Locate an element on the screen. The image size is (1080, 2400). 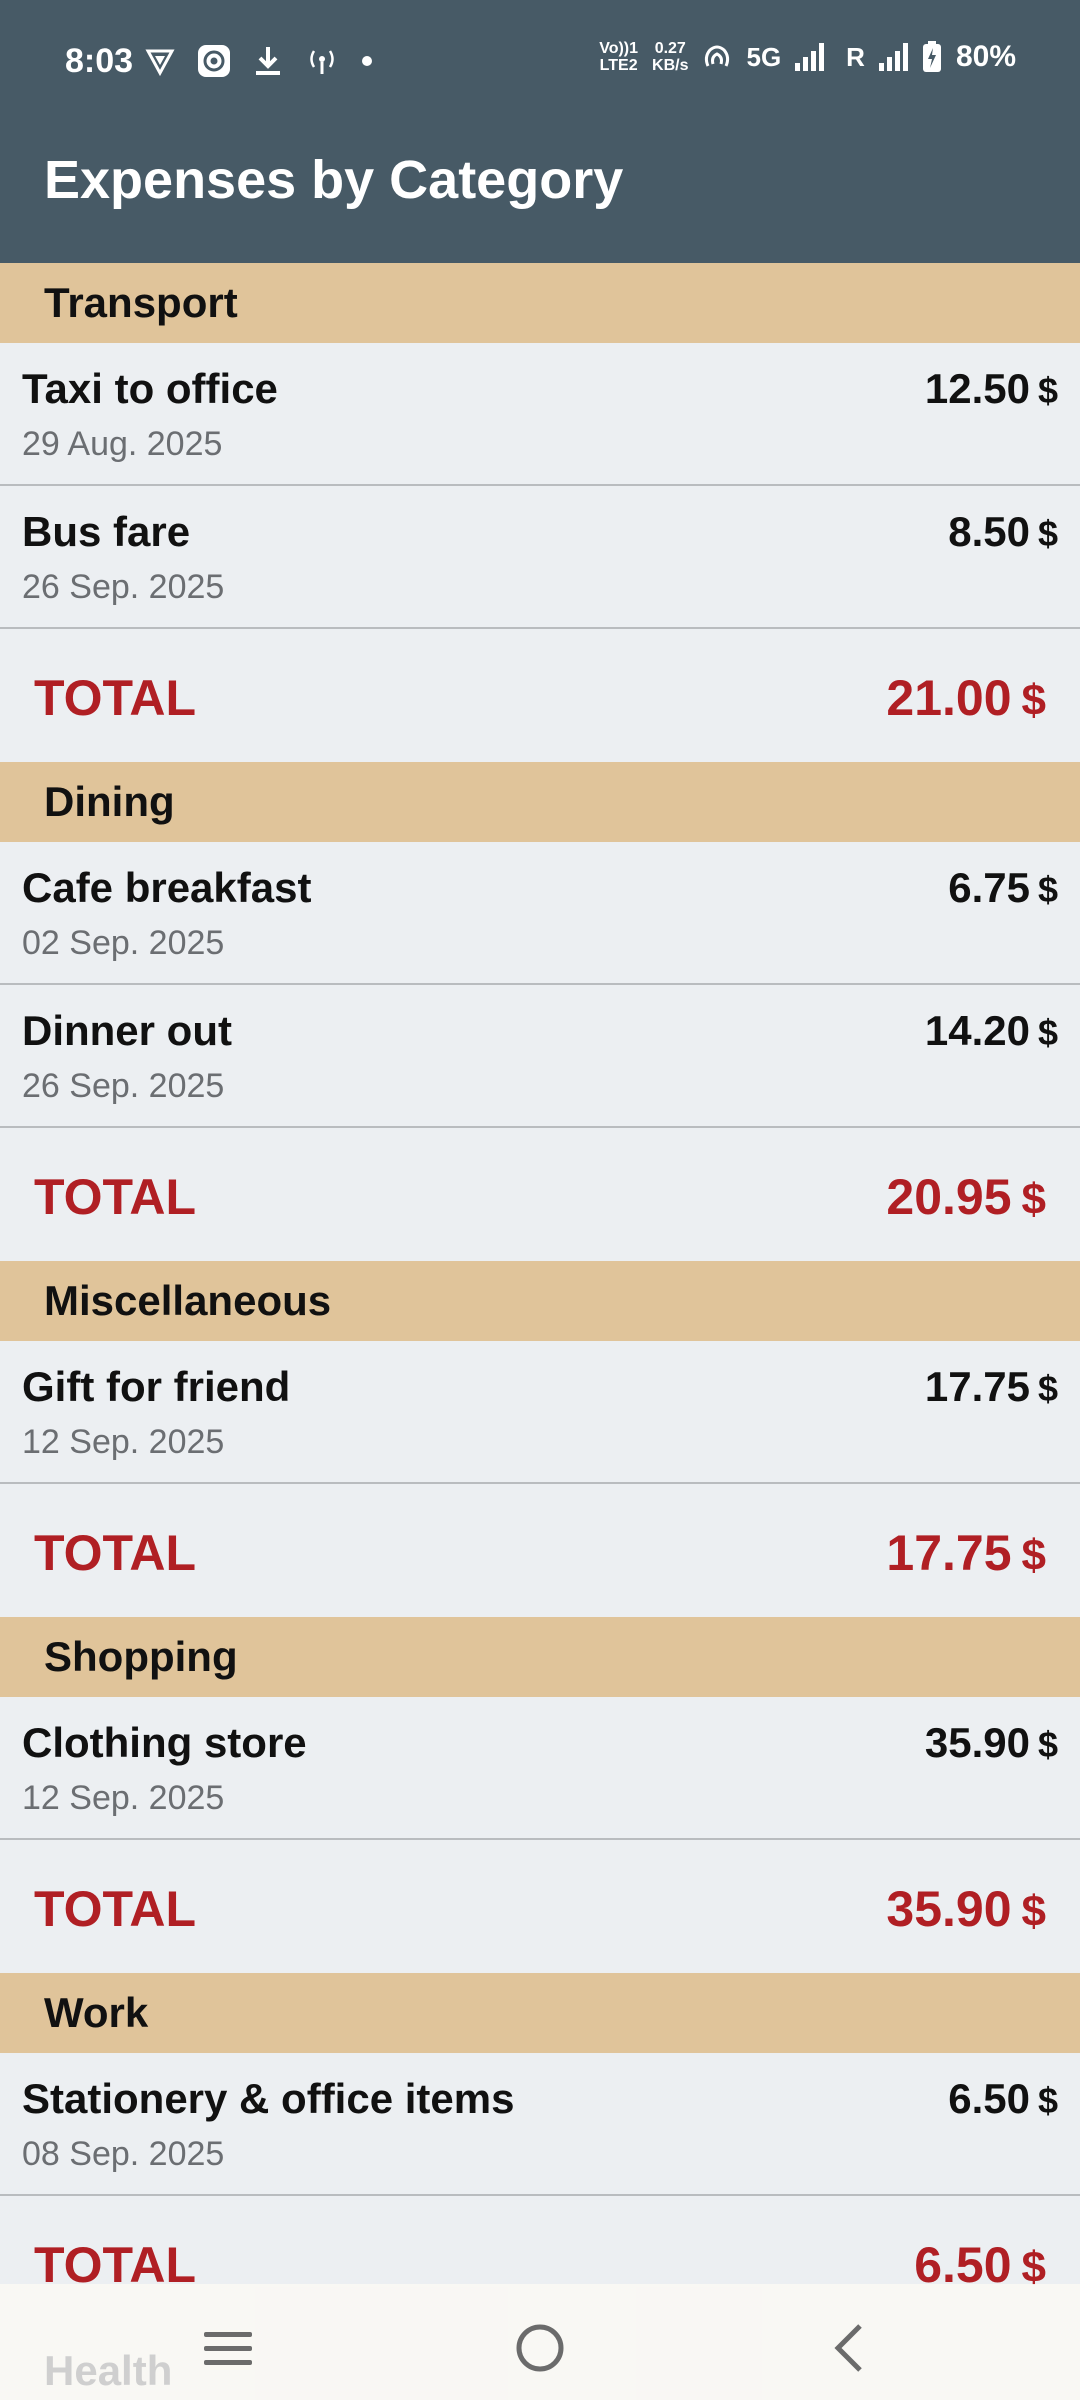
more-notifications-dot-icon is located at coordinates (367, 61).